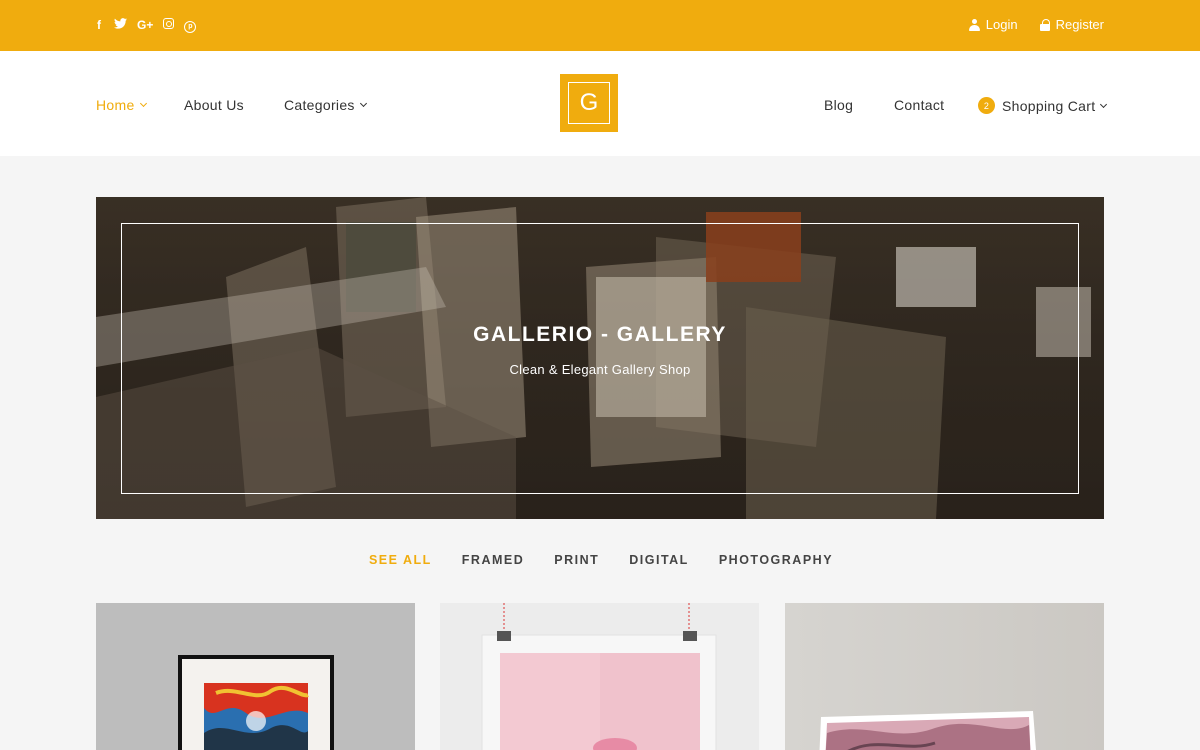 The height and width of the screenshot is (750, 1200). I want to click on nav-categories: Categories, so click(325, 105).